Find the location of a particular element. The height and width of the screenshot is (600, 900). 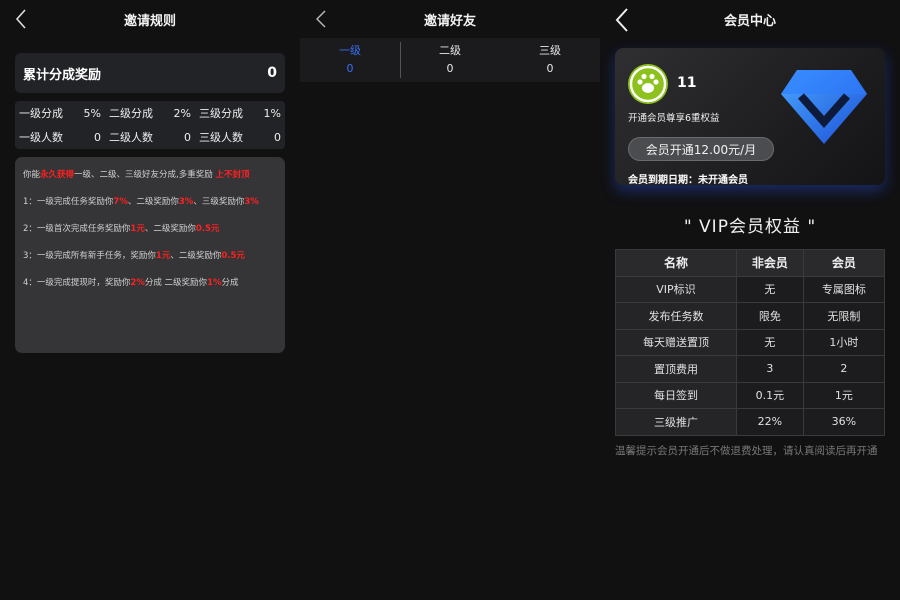

expire-date: 会员到期日期：未开通会员 is located at coordinates (688, 180).